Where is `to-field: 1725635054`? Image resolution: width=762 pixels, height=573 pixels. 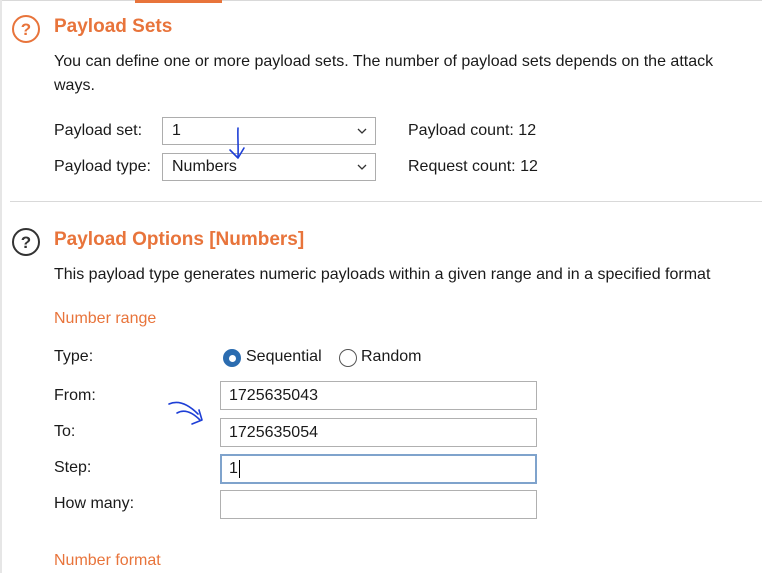
to-field: 1725635054 is located at coordinates (378, 432).